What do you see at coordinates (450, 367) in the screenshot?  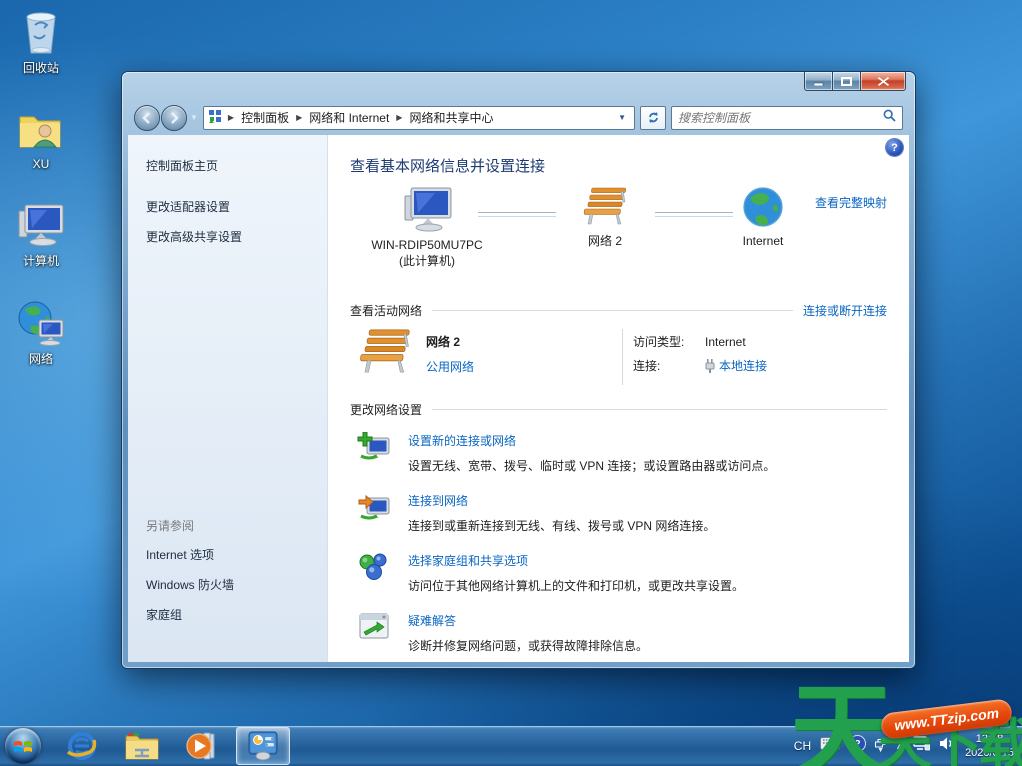 I see `network-type-link: 公用网络` at bounding box center [450, 367].